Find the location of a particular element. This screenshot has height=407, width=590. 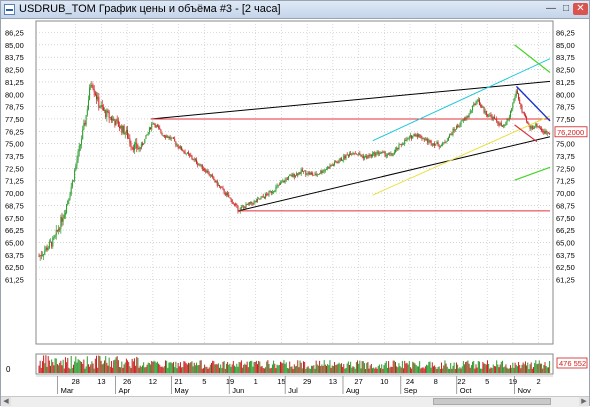

price-label-left: 61,25 is located at coordinates (14, 280).